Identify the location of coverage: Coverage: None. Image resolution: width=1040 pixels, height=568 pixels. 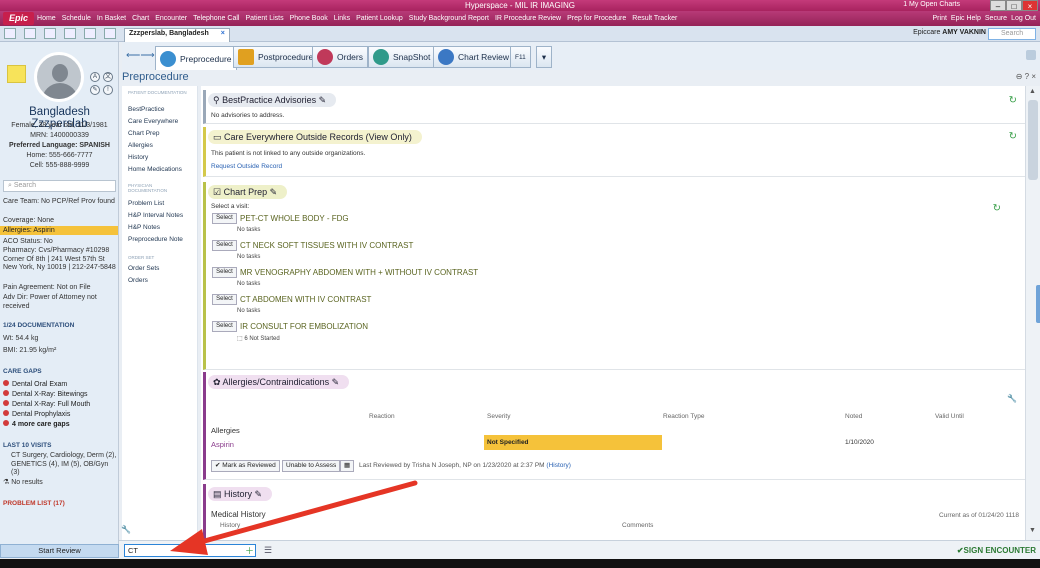
(60, 221).